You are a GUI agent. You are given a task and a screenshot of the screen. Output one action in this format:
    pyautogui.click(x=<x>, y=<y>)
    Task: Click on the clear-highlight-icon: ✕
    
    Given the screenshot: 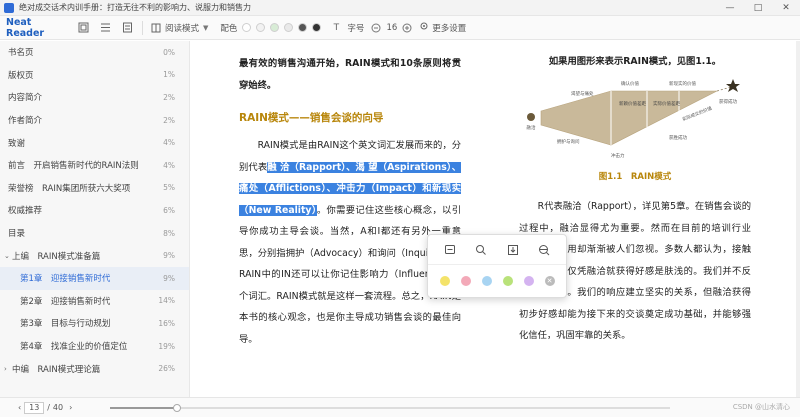 What is the action you would take?
    pyautogui.click(x=549, y=281)
    